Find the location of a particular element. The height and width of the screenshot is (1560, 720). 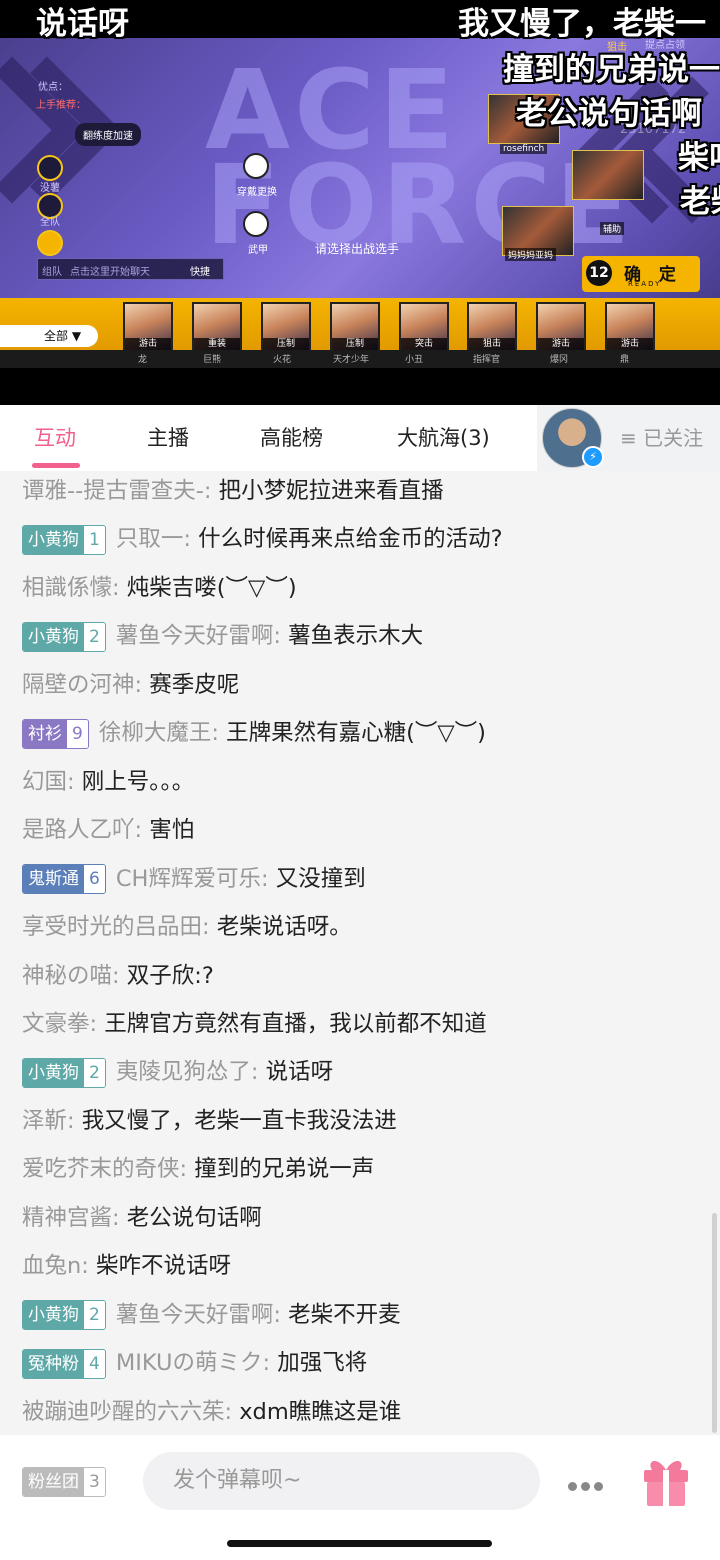

chat-username: 是路人乙吖: is located at coordinates (85, 830).